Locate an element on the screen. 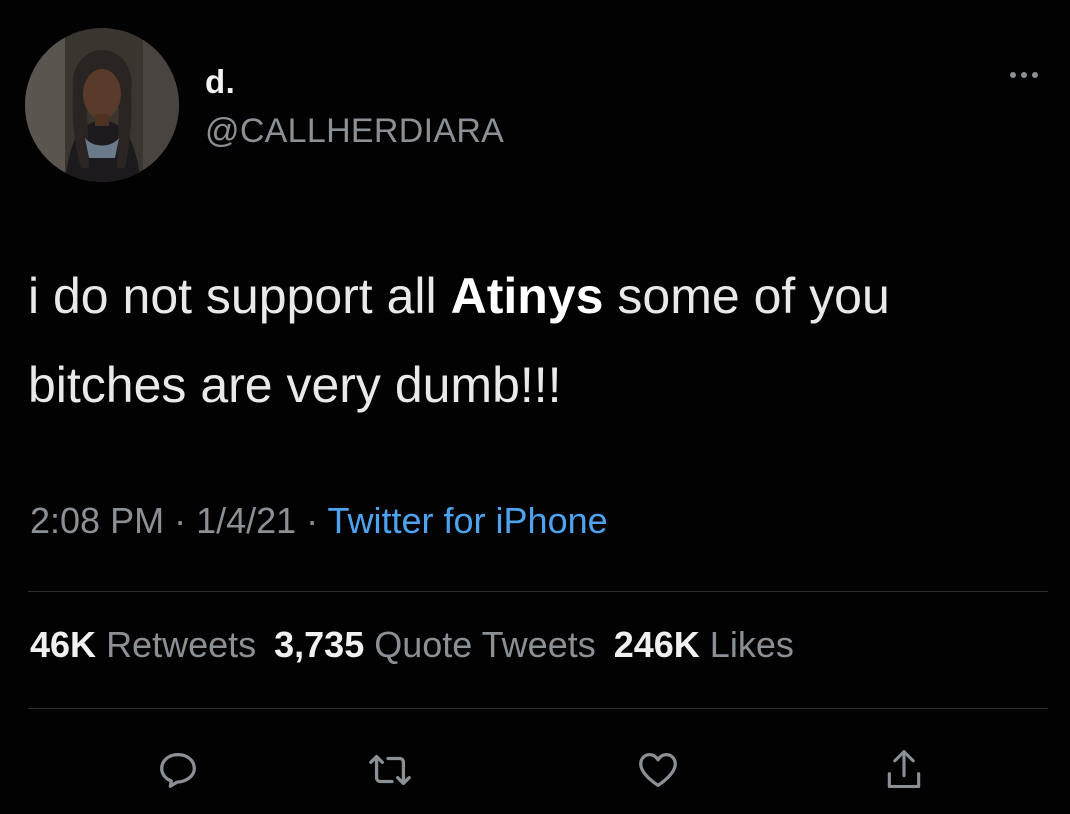 This screenshot has height=814, width=1070. heart-icon is located at coordinates (658, 770).